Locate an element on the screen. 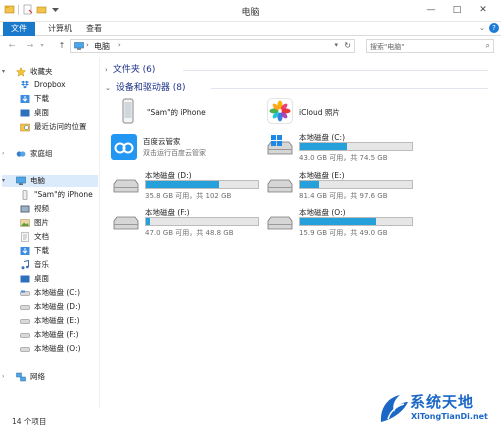  sidebar-item-drive-f: 本地磁盘 (F:) is located at coordinates (49, 335).